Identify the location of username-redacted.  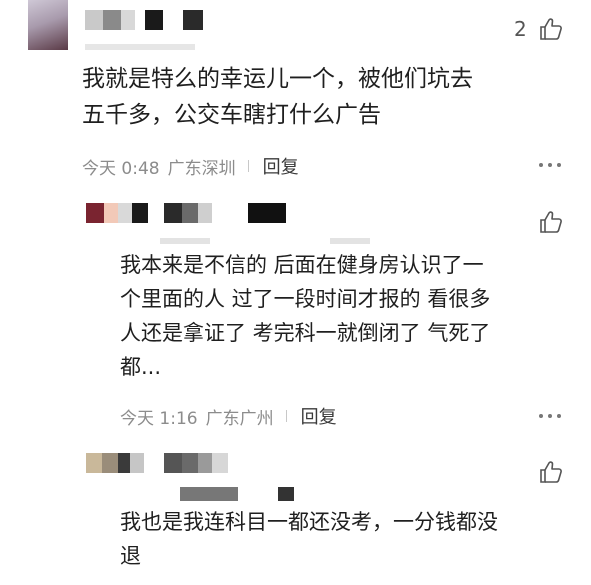
(144, 20).